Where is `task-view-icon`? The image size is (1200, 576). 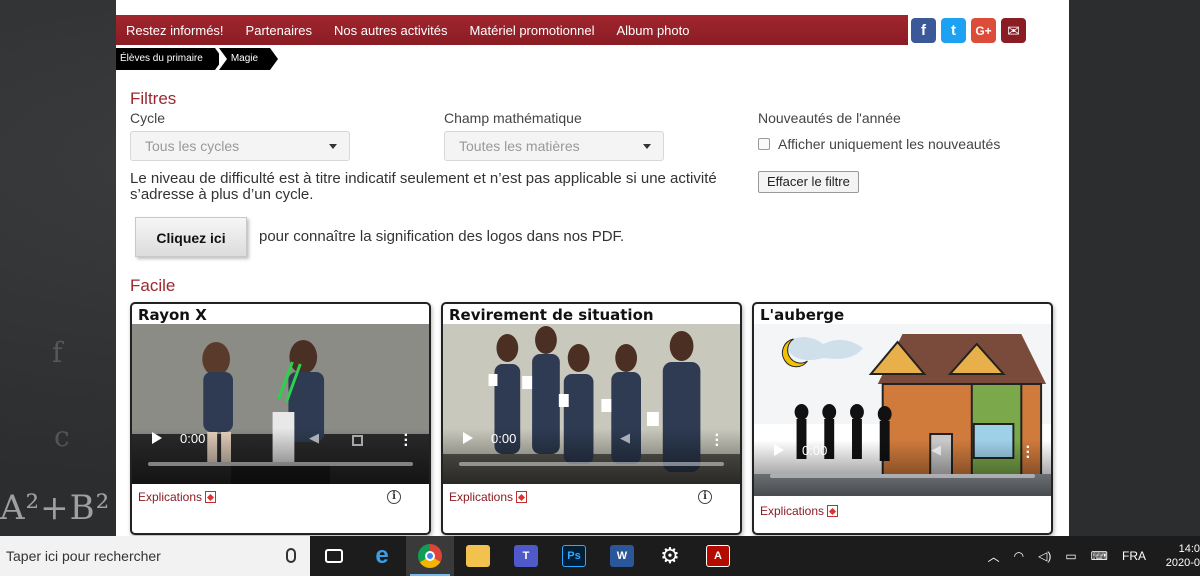 task-view-icon is located at coordinates (334, 556).